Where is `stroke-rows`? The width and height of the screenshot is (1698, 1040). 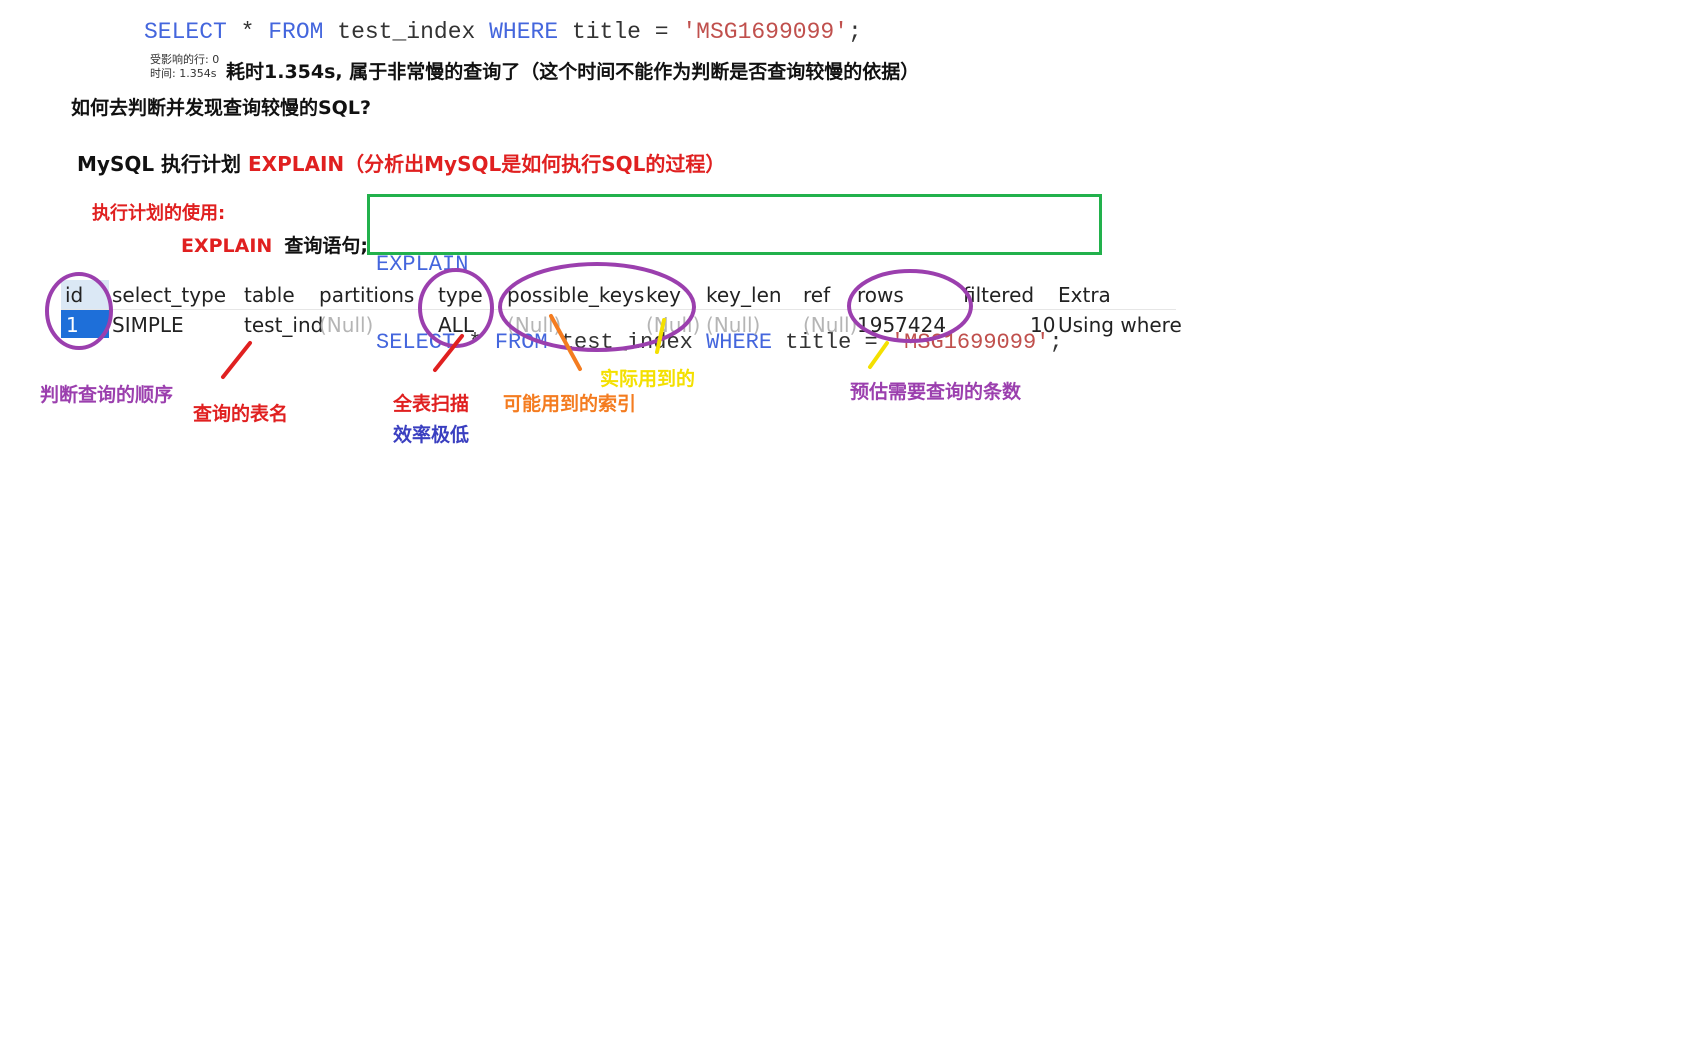 stroke-rows is located at coordinates (878, 355).